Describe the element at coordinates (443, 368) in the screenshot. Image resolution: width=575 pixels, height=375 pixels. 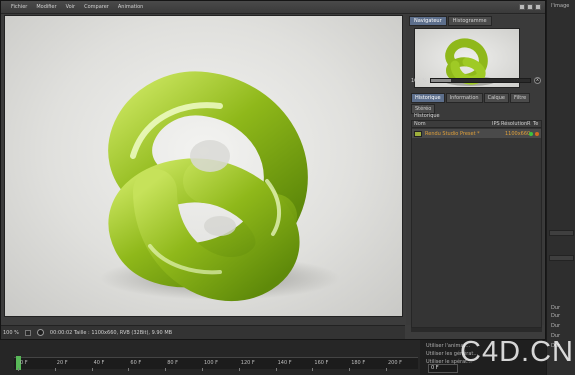
I see `frame-input: 0 F` at that location.